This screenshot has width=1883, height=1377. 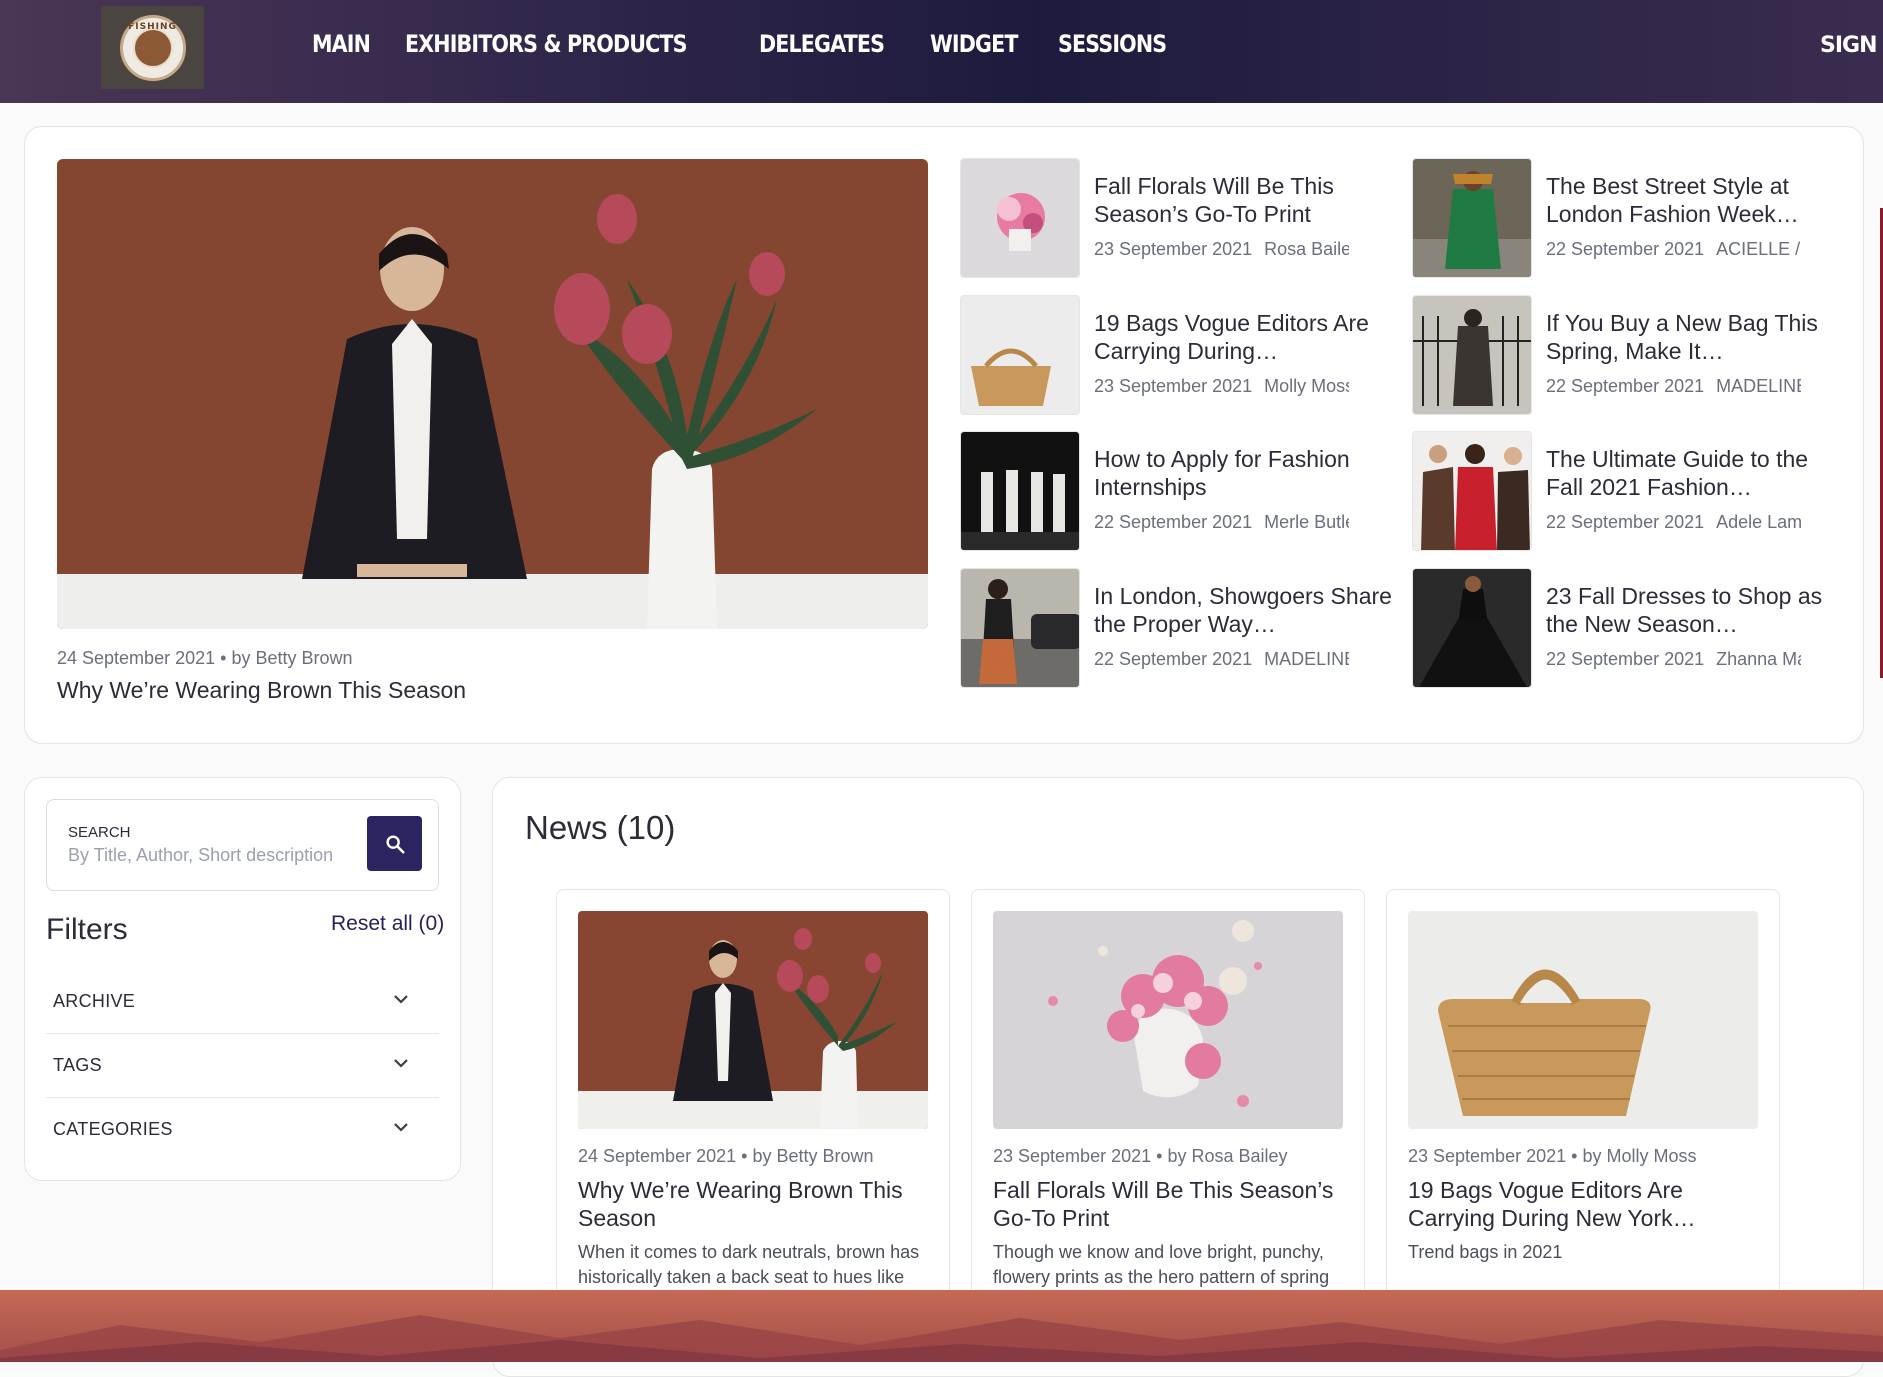 I want to click on nav-delegates: DELEGATES, so click(x=822, y=44).